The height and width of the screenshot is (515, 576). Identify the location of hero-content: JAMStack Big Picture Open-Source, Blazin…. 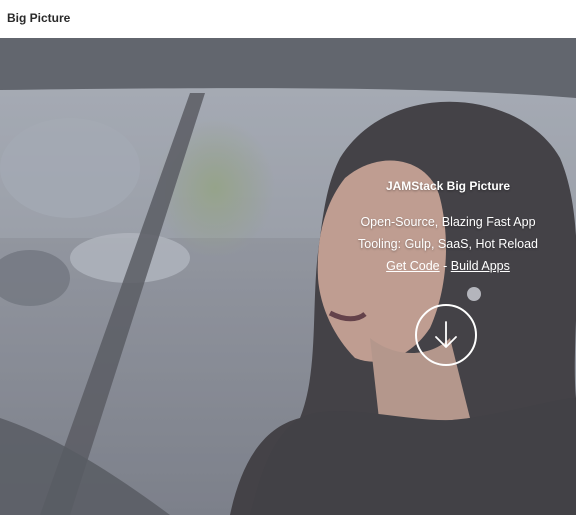
(448, 228).